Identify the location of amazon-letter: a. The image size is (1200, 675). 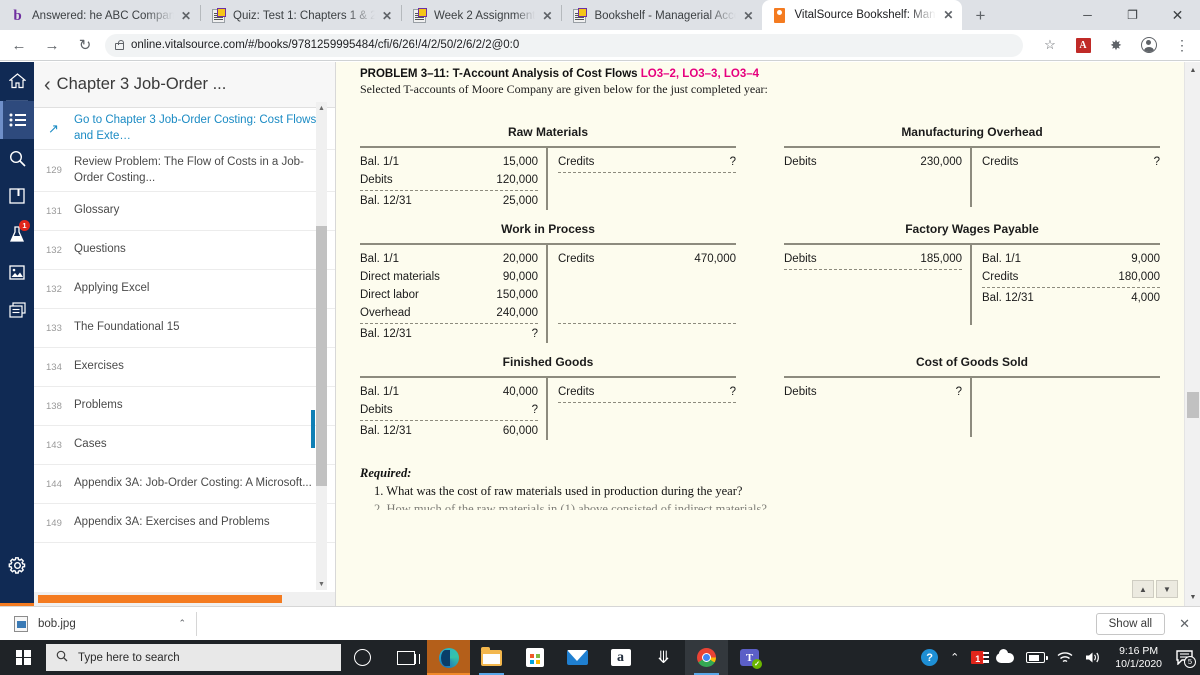
(620, 657).